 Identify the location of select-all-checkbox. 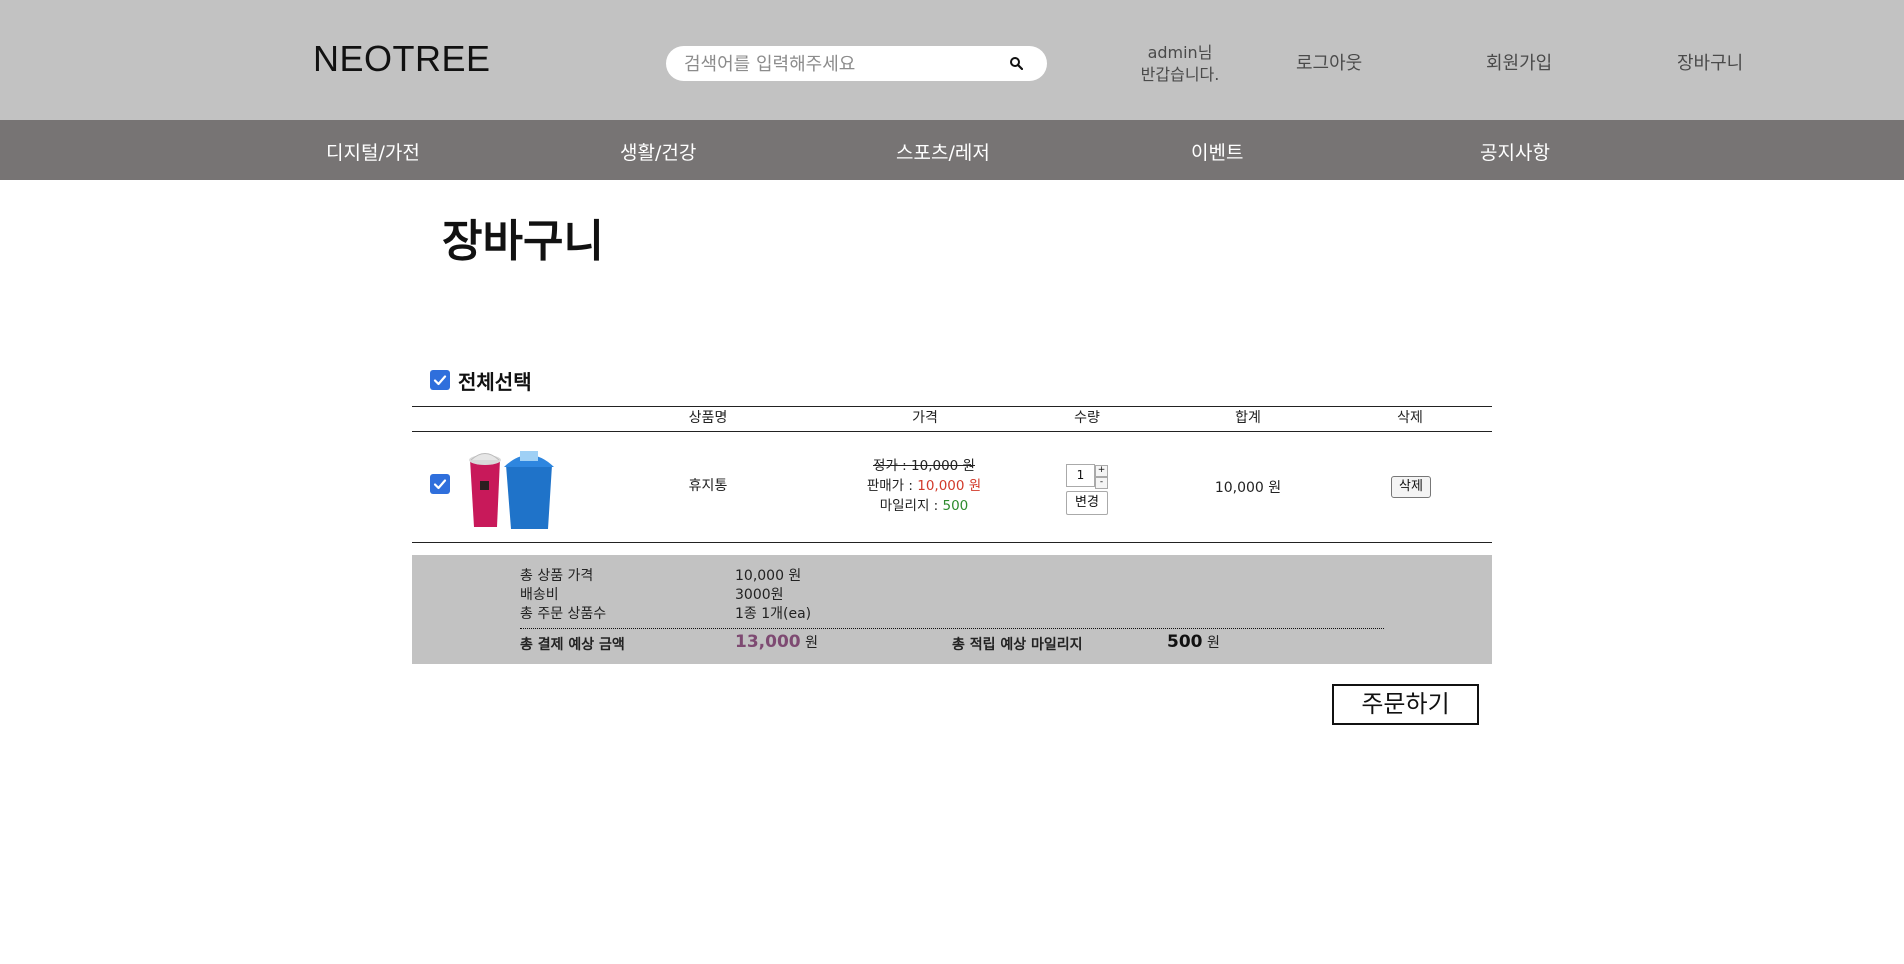
(440, 380).